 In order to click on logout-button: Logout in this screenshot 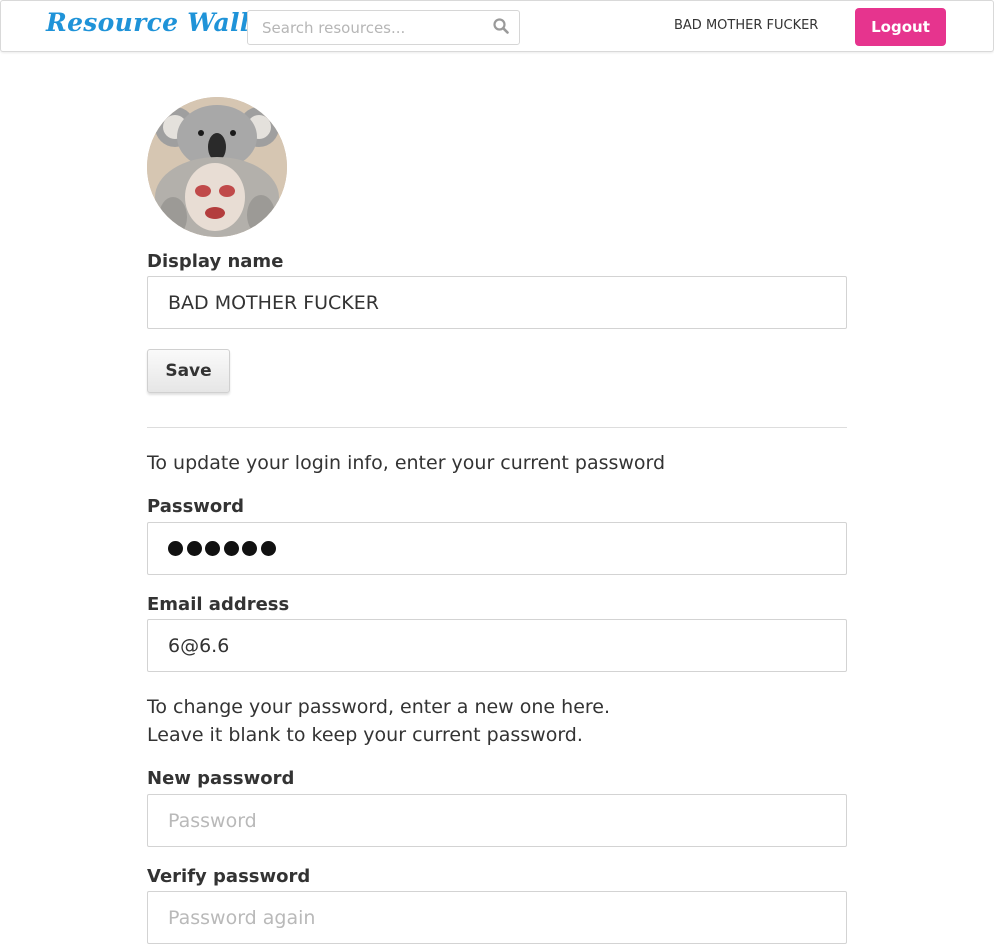, I will do `click(900, 27)`.